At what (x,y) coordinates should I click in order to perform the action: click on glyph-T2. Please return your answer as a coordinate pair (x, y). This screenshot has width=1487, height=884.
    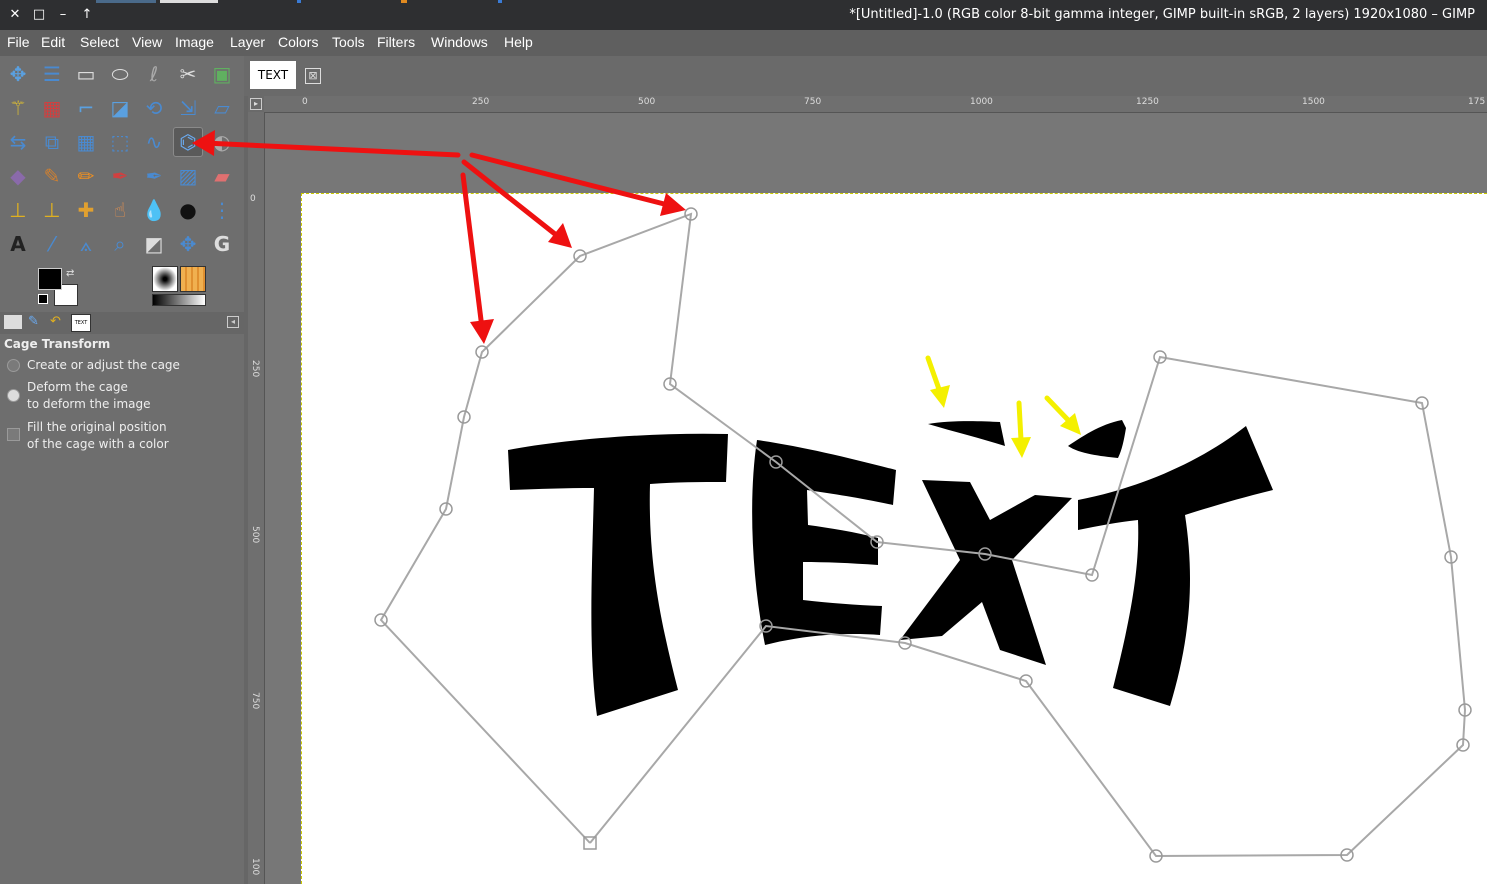
    Looking at the image, I should click on (1175, 566).